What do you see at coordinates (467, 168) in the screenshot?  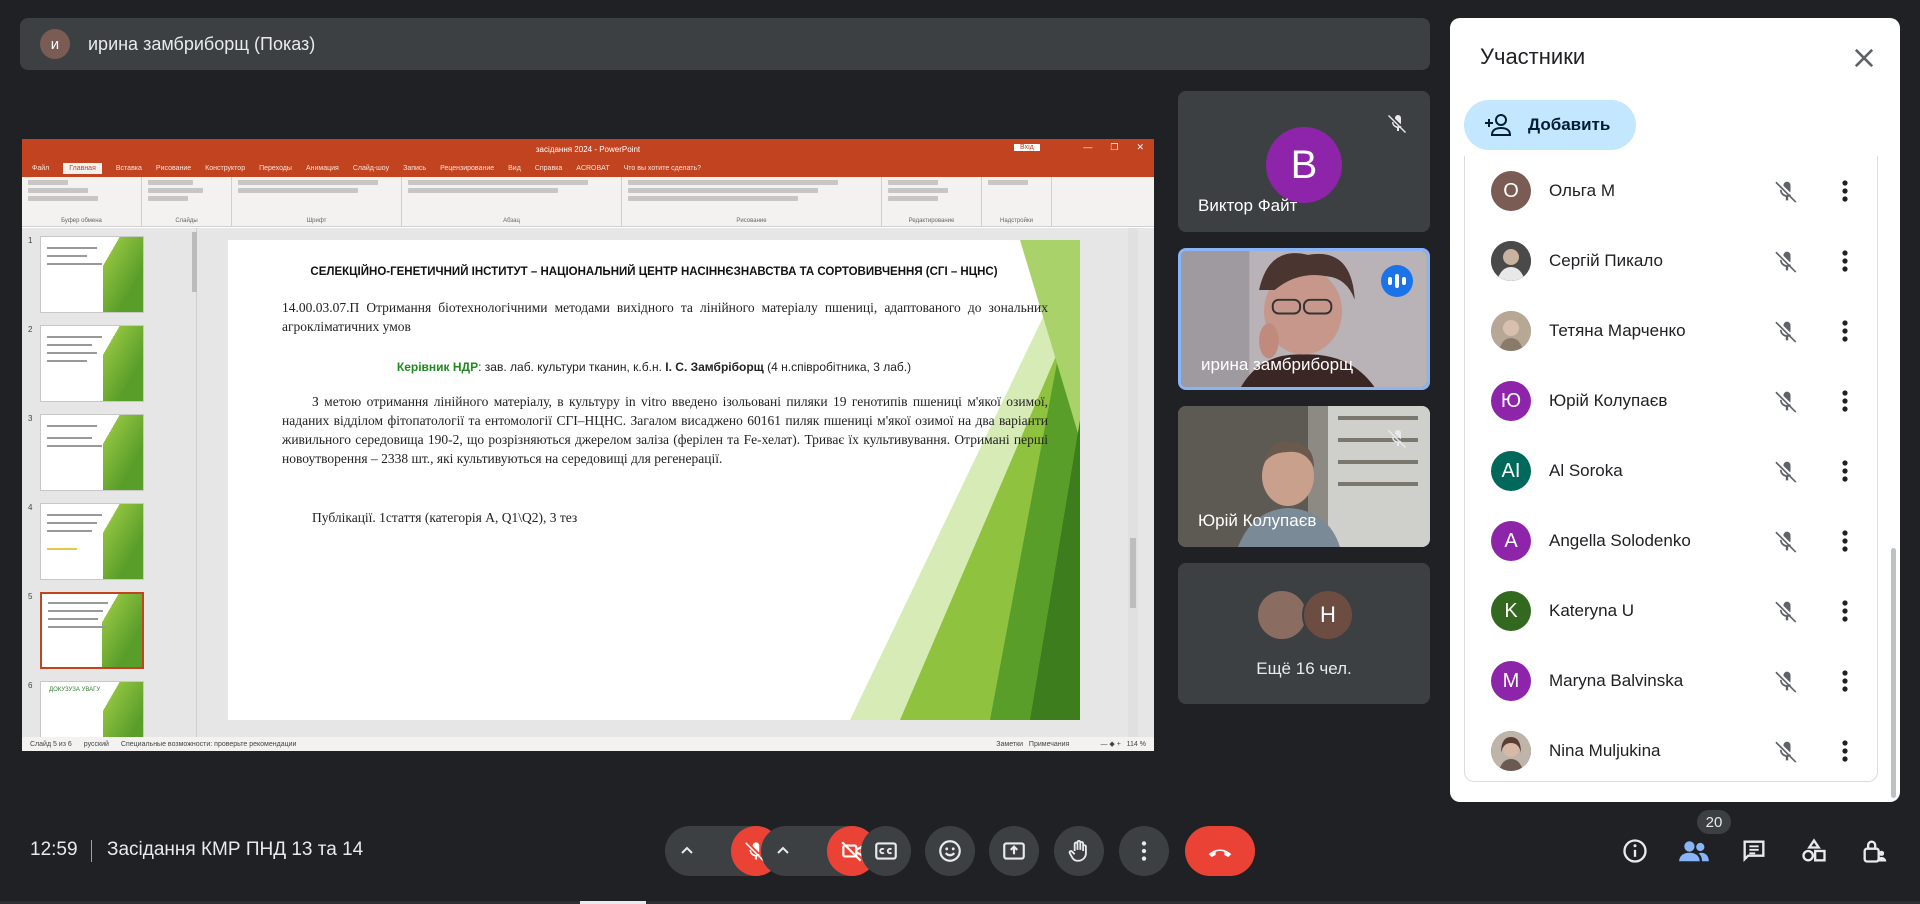 I see `tab-review: Рецензирование` at bounding box center [467, 168].